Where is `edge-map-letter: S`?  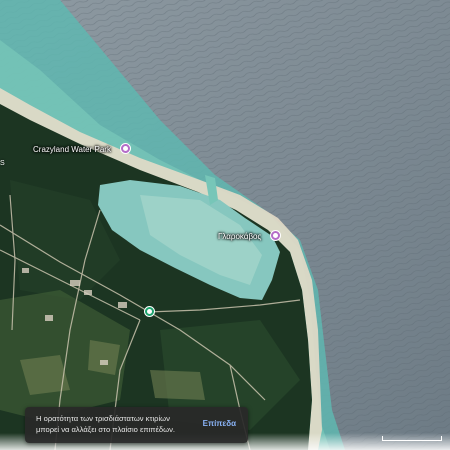
edge-map-letter: S is located at coordinates (2, 163).